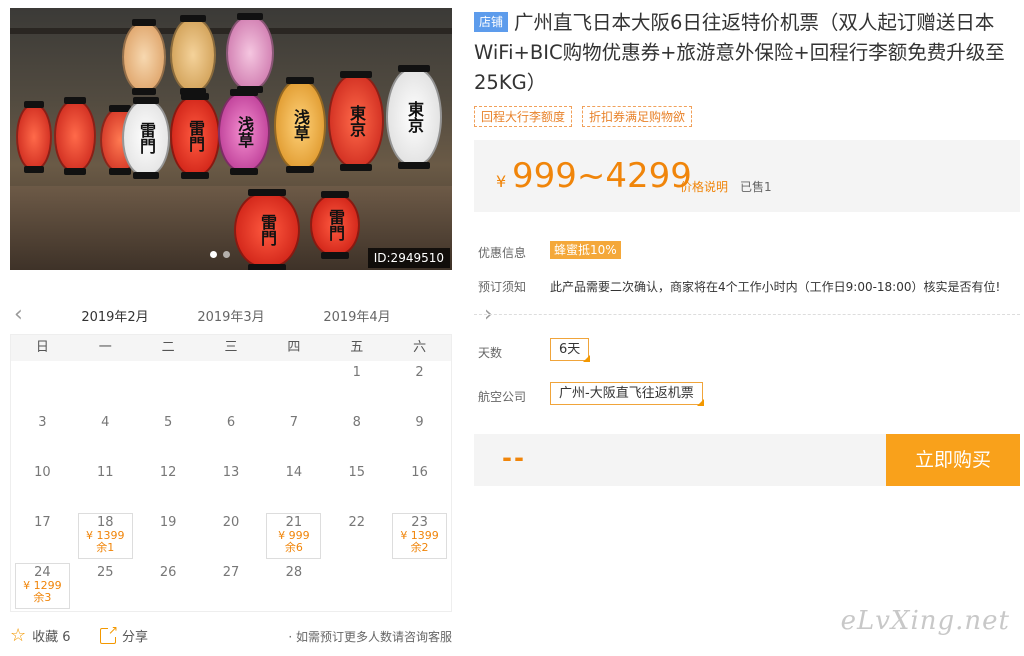 The height and width of the screenshot is (656, 1024). What do you see at coordinates (356, 422) in the screenshot?
I see `day-number: 8` at bounding box center [356, 422].